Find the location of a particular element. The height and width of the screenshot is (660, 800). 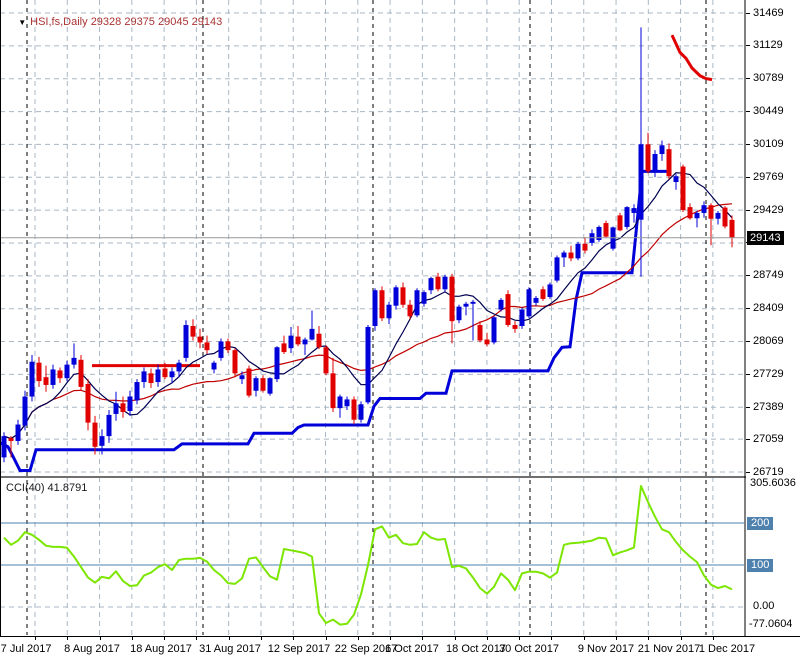

time-axis-label: 21 Nov 2017 is located at coordinates (669, 649).